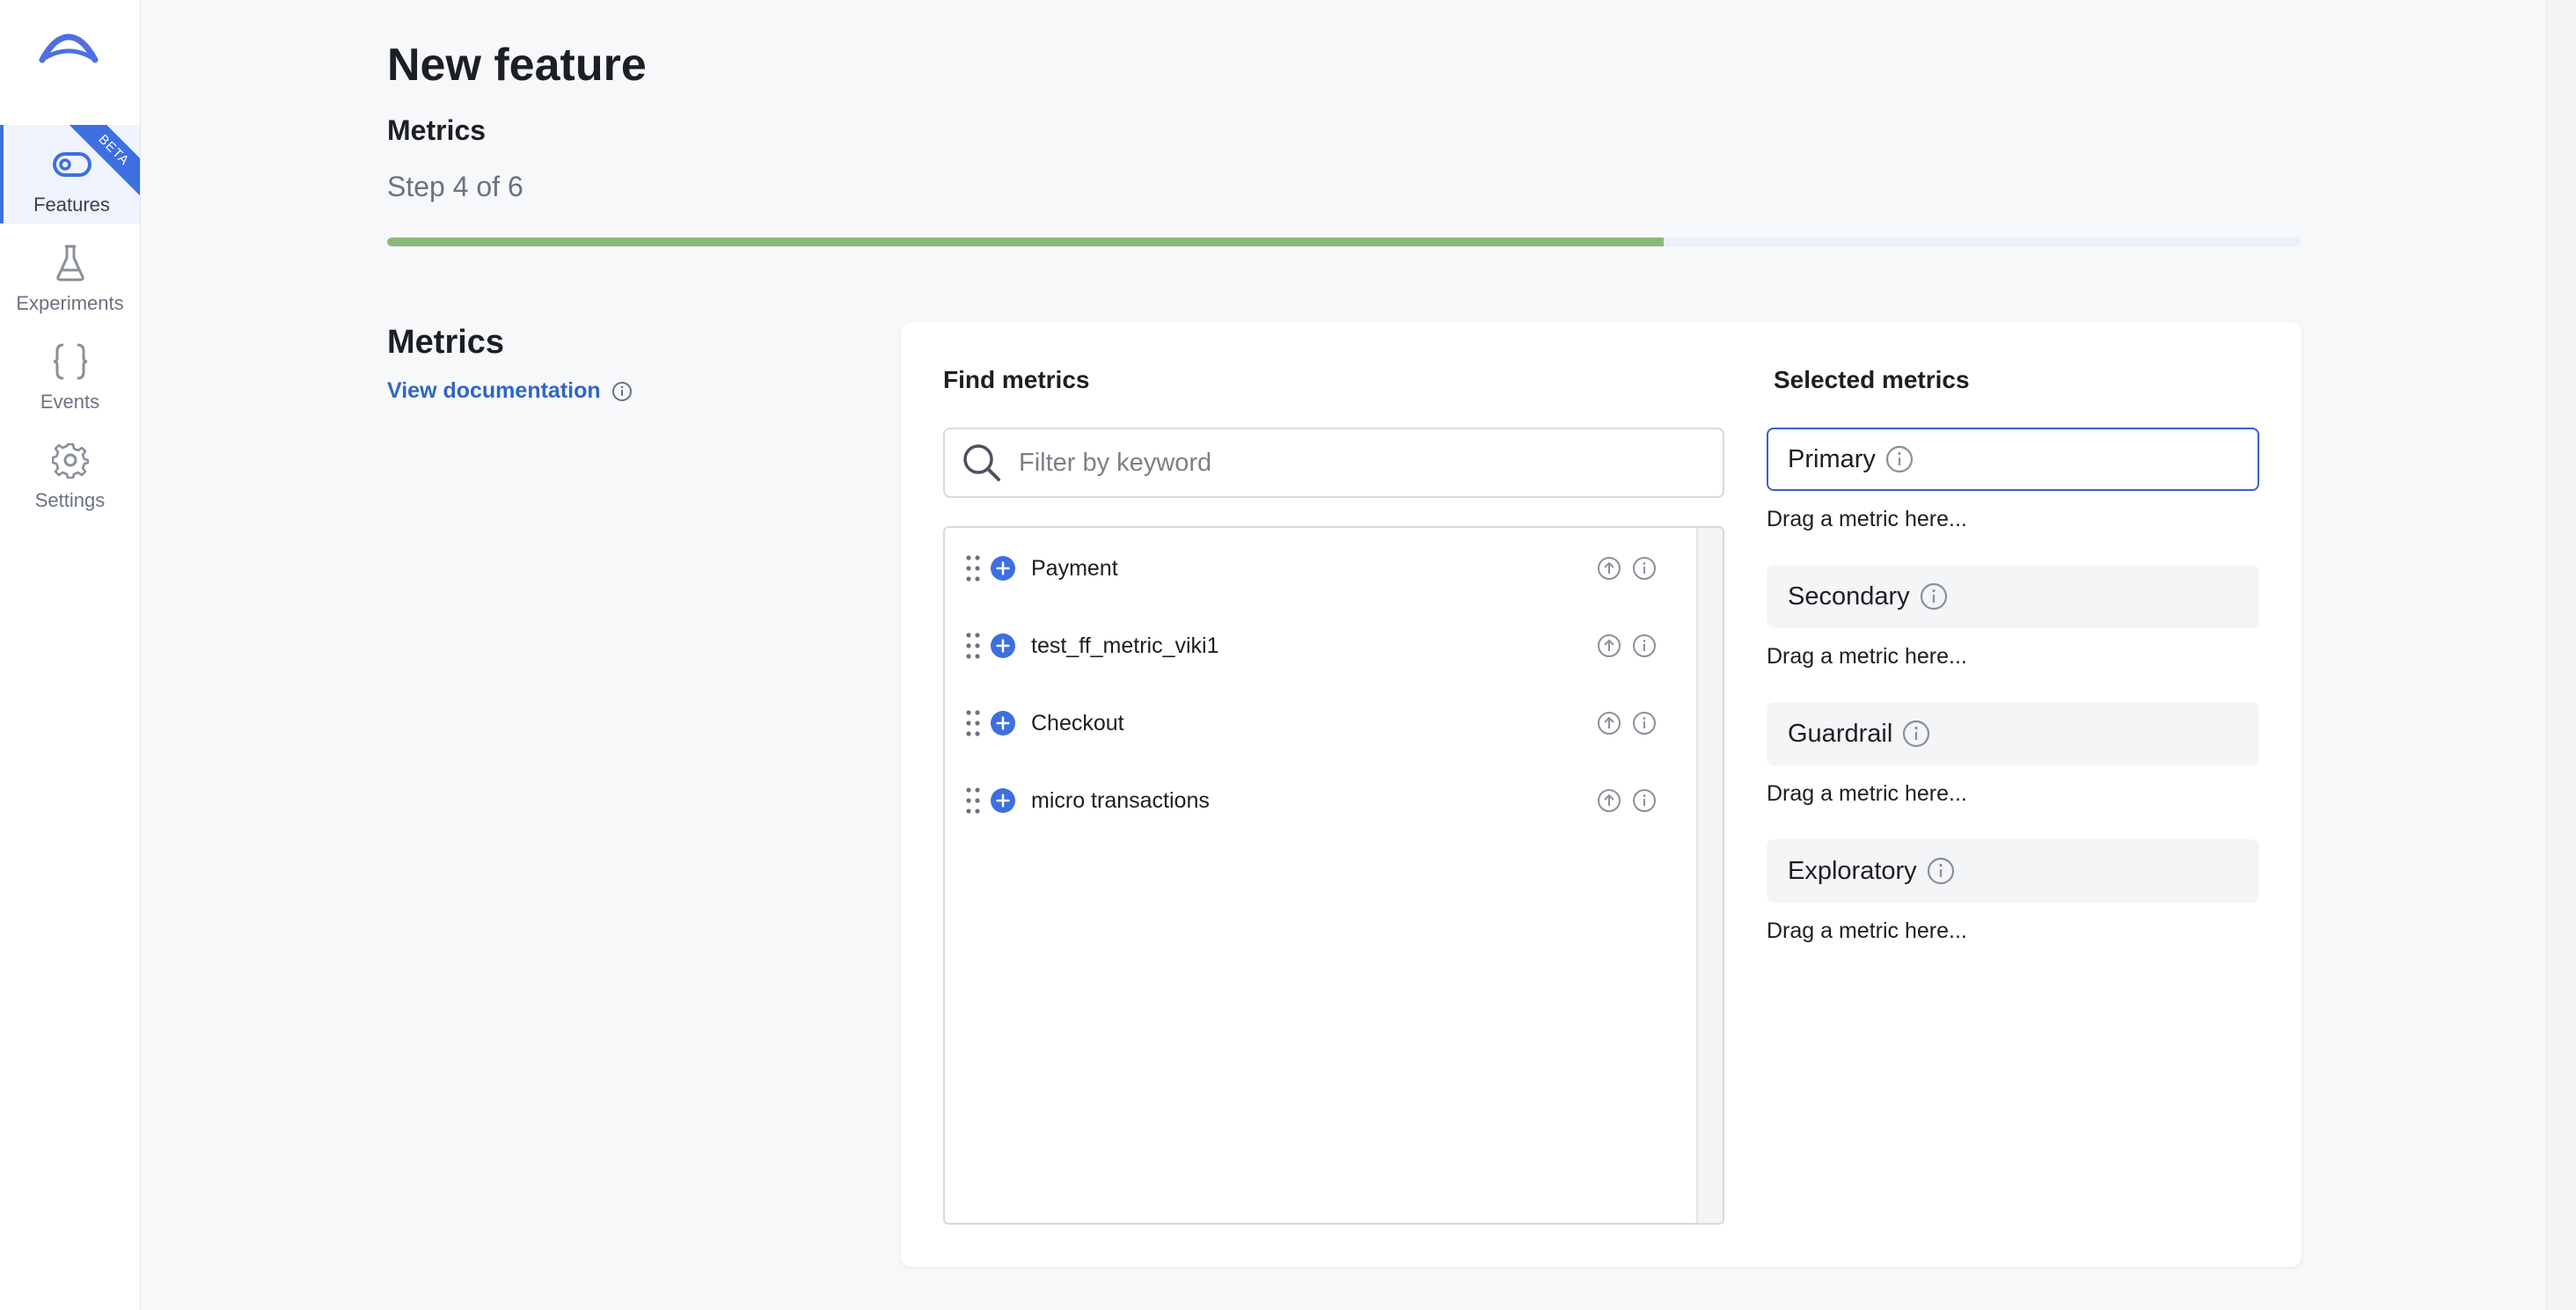 The height and width of the screenshot is (1310, 2576). I want to click on slot-label: Secondary, so click(1849, 596).